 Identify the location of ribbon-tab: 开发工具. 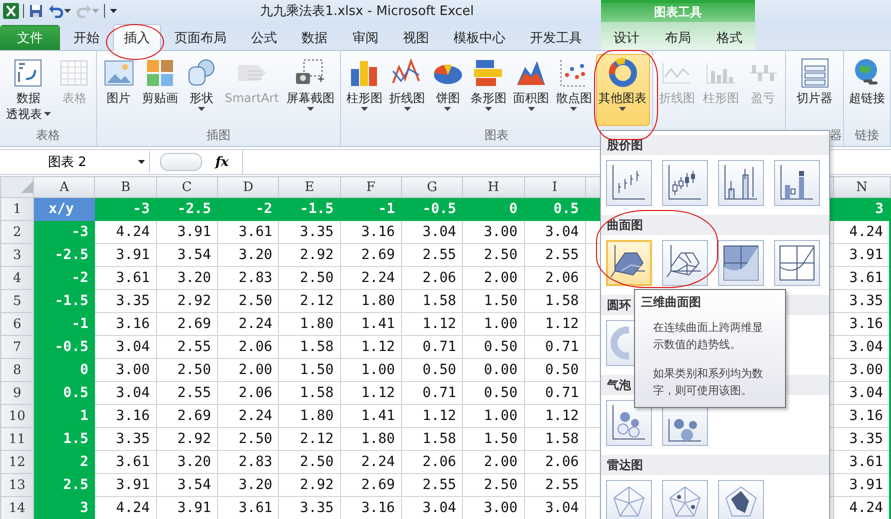
(555, 37).